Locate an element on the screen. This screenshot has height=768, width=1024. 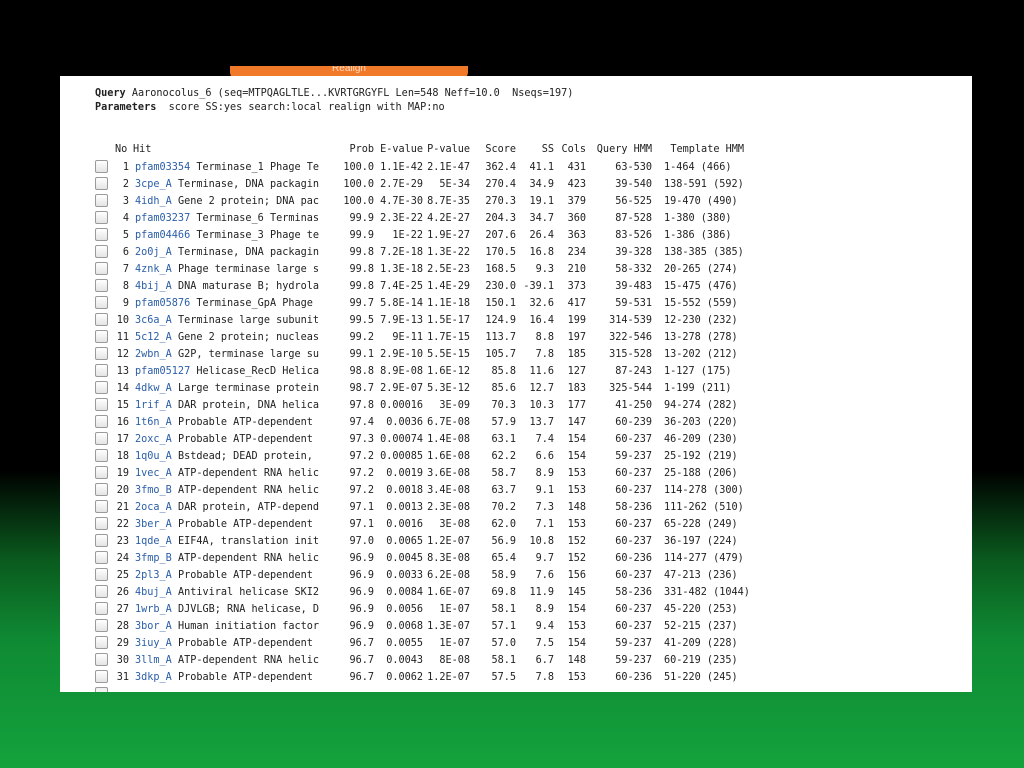
prob-cell: 96.9 is located at coordinates (361, 592).